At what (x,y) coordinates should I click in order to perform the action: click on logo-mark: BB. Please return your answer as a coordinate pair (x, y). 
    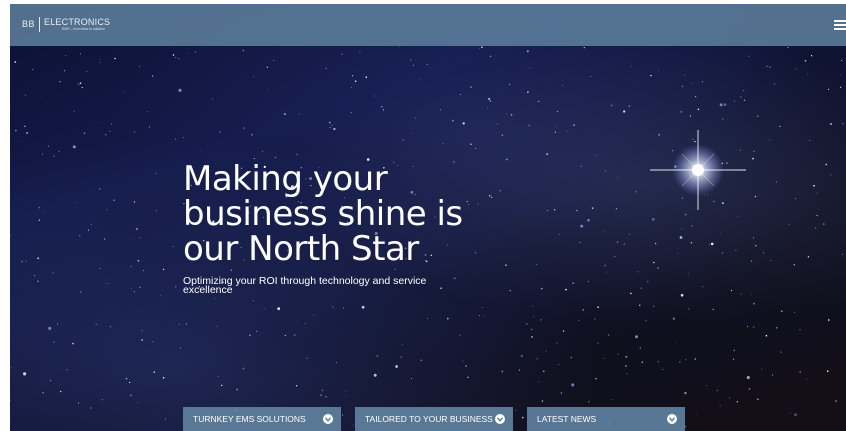
    Looking at the image, I should click on (29, 24).